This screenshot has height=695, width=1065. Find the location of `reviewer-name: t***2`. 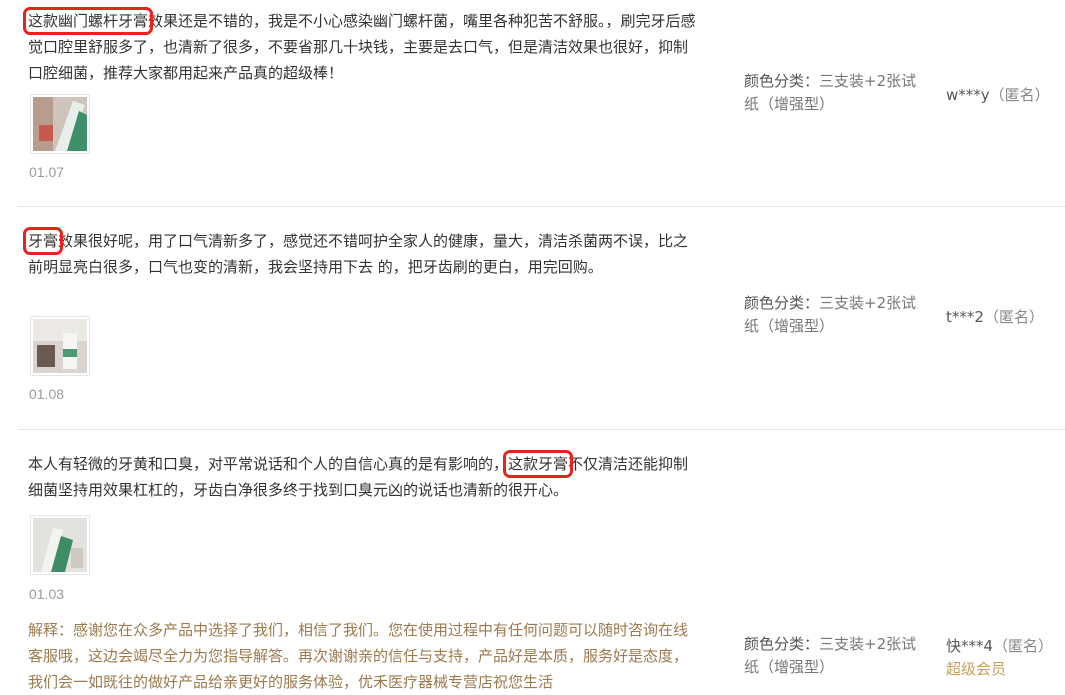

reviewer-name: t***2 is located at coordinates (965, 317).